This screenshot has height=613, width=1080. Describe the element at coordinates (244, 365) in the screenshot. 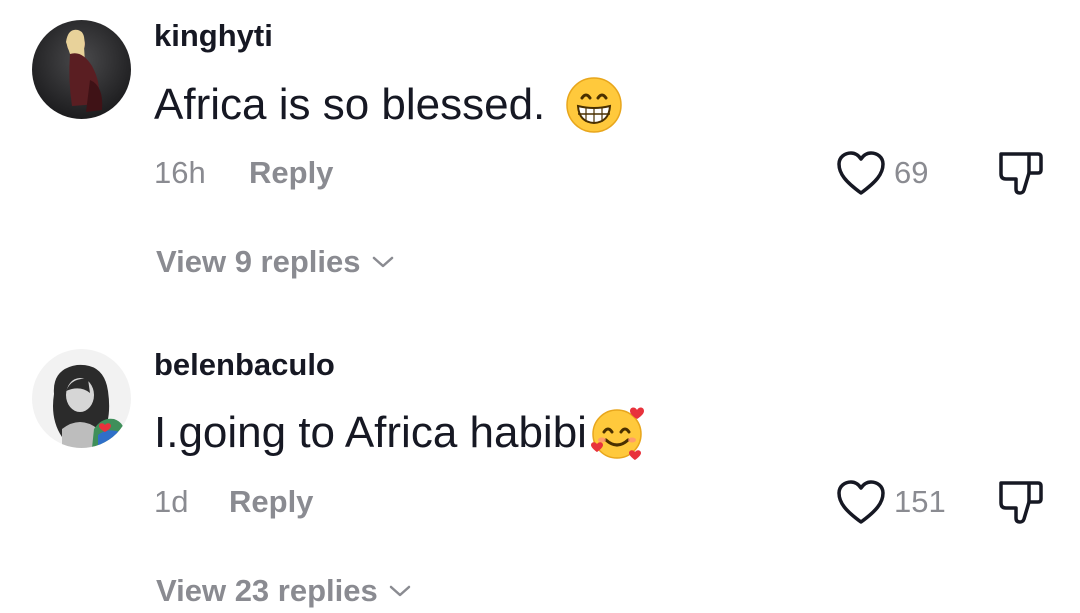

I see `comment-username: belenbaculo` at that location.